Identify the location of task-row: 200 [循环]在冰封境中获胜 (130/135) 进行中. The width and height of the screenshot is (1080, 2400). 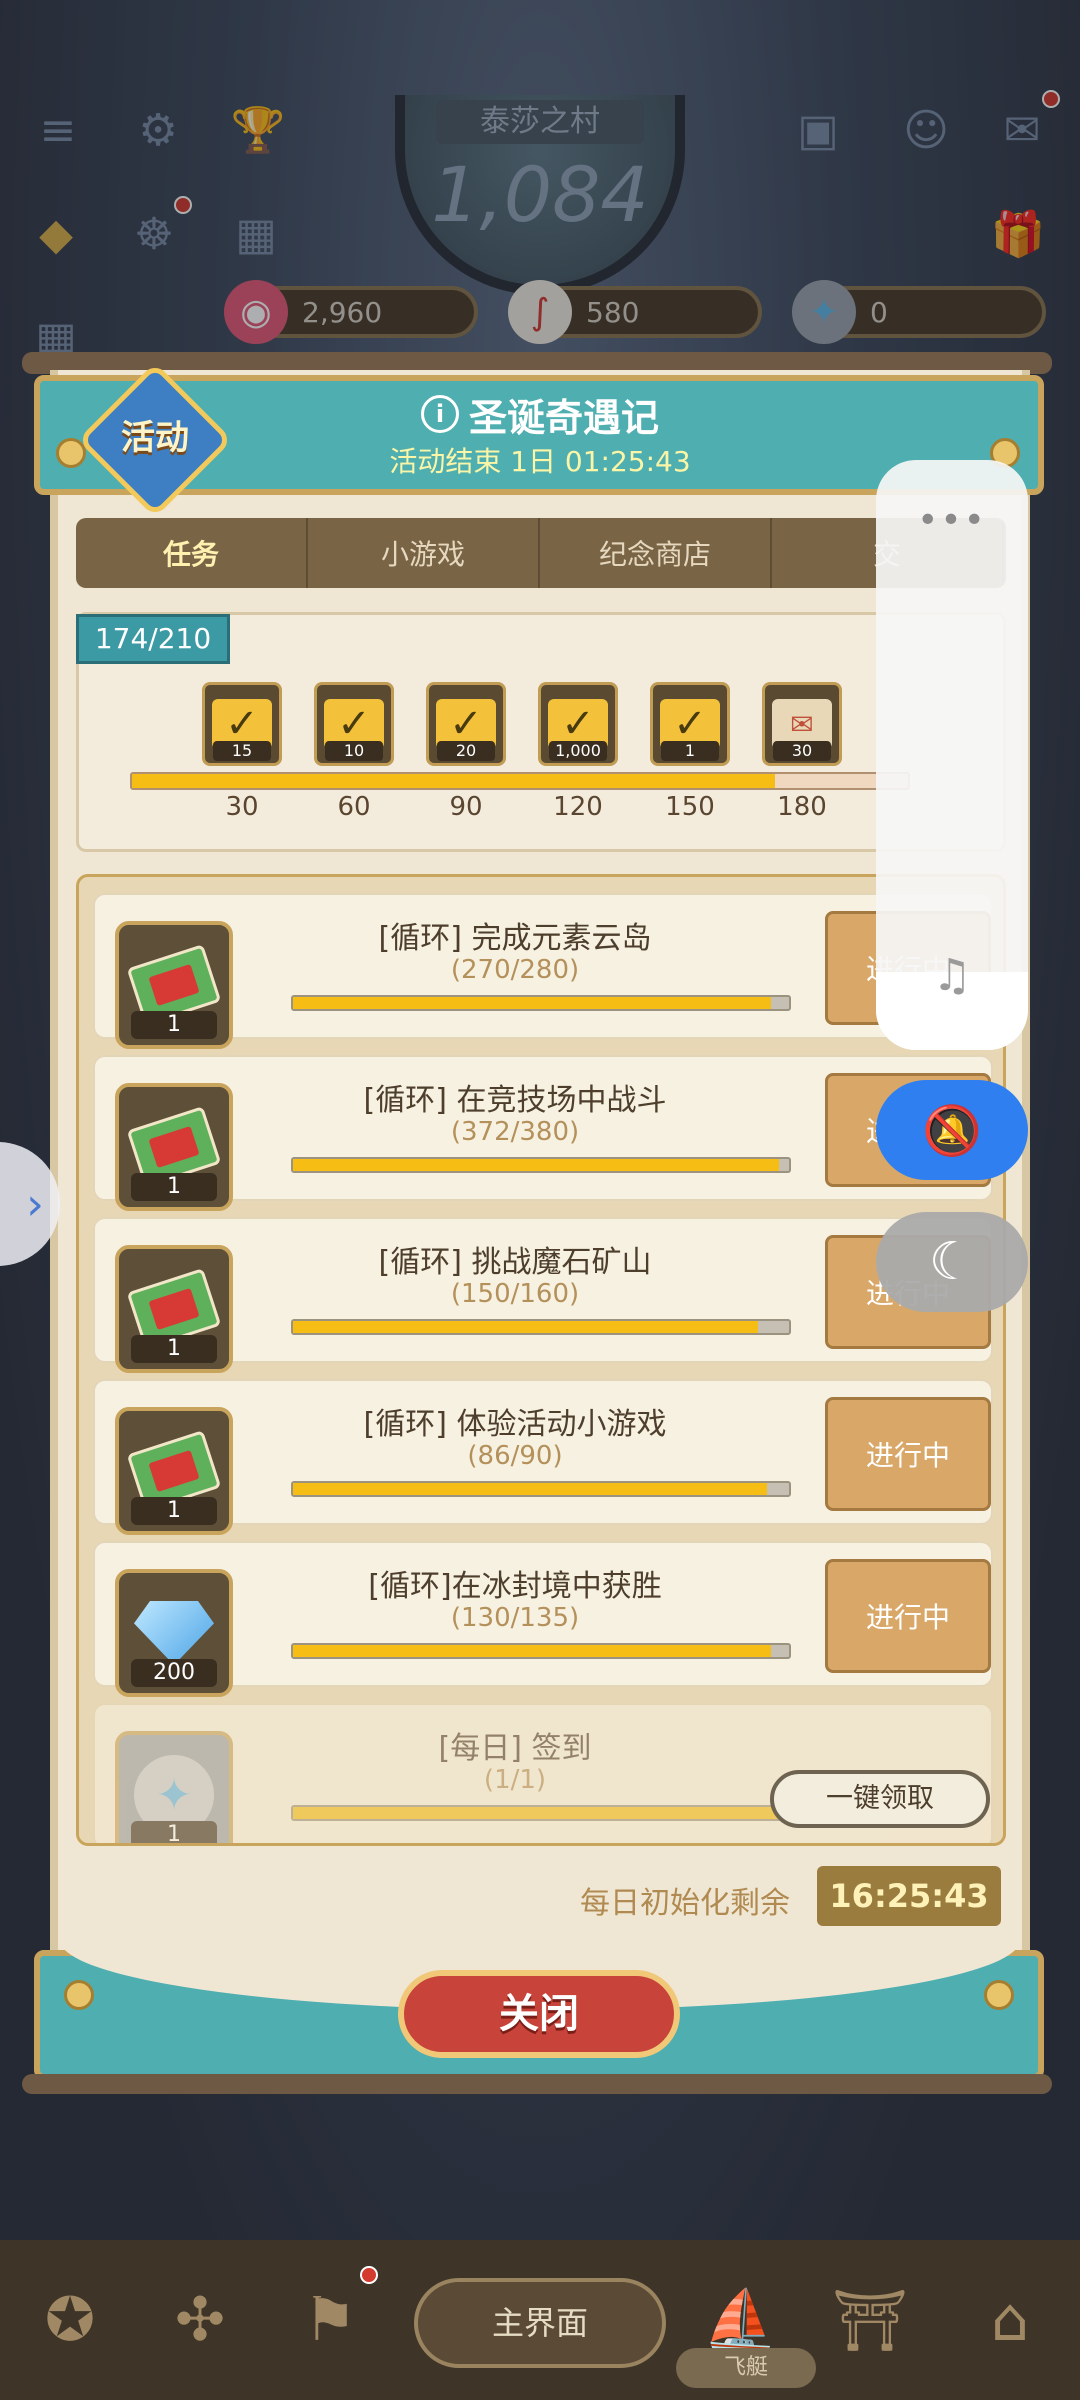
(543, 1619).